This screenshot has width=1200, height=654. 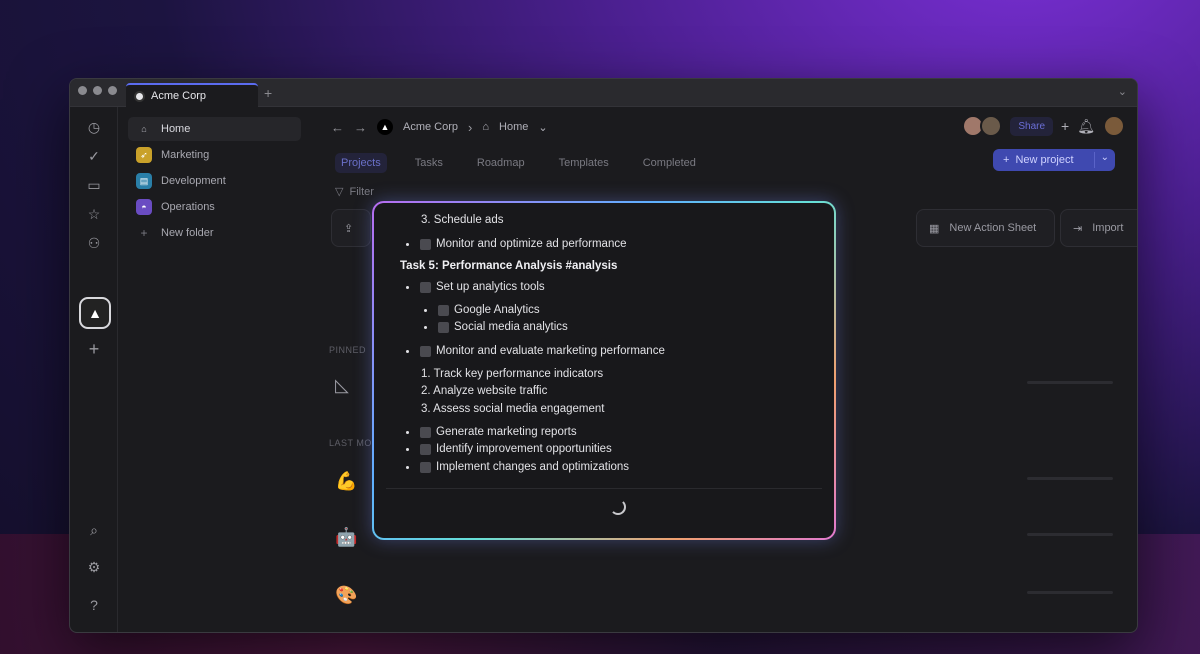 I want to click on bell-icon: 🔔︎, so click(x=1086, y=126).